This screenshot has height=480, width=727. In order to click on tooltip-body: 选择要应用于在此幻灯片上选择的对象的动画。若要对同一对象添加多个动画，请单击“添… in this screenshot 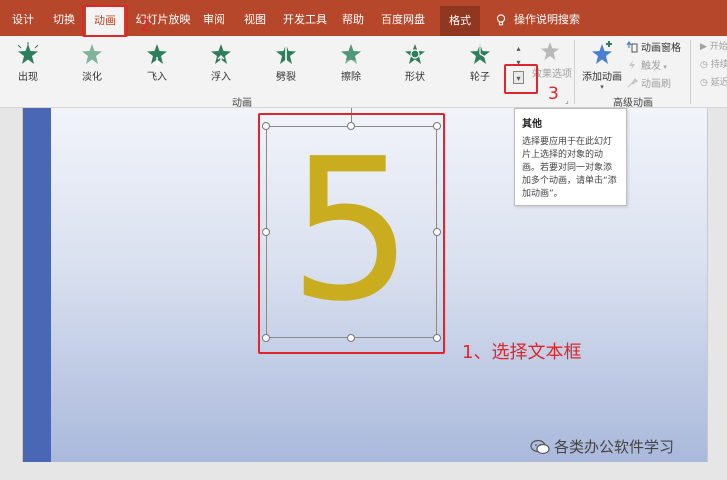, I will do `click(569, 168)`.